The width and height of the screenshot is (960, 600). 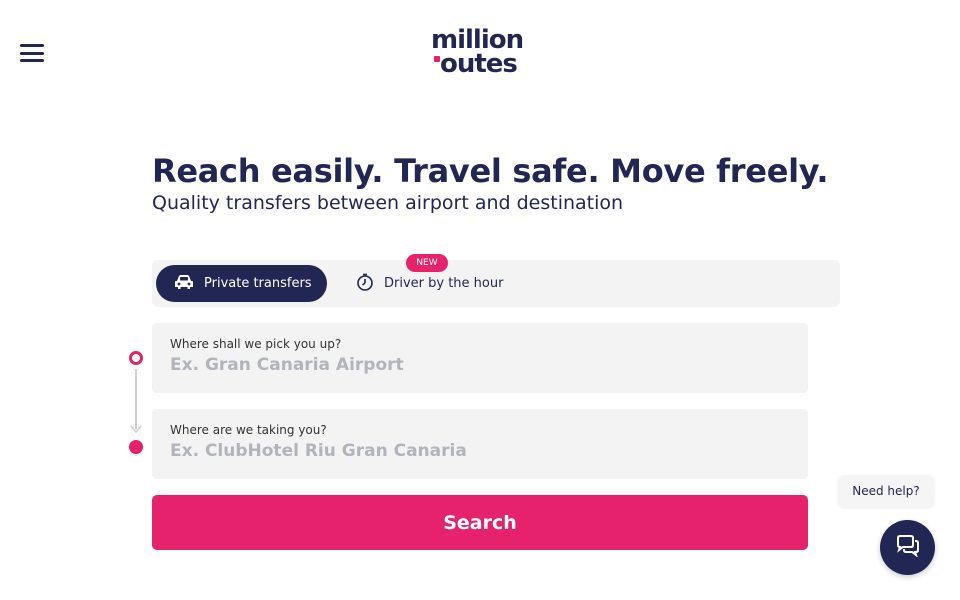 I want to click on tab-private-label: Private transfers, so click(x=258, y=283).